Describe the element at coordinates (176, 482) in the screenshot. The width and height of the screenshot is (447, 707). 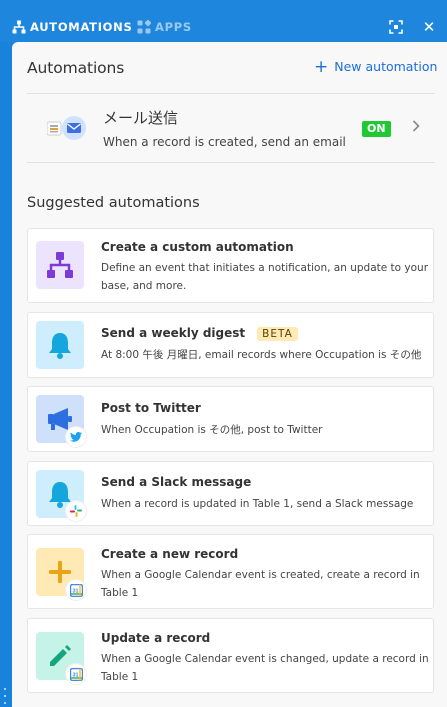
I see `card-title: Send a Slack message` at that location.